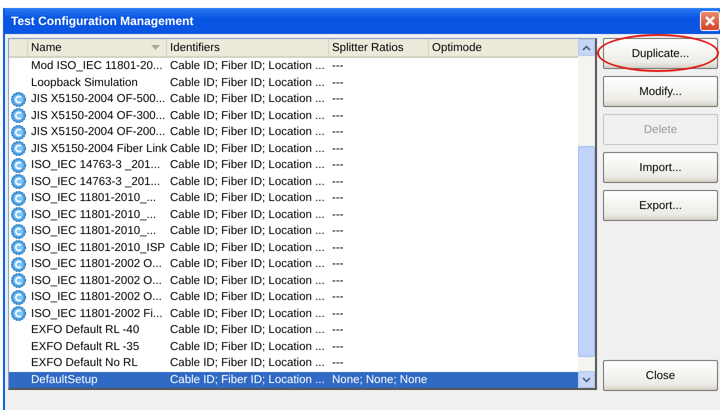 The height and width of the screenshot is (410, 720). Describe the element at coordinates (64, 380) in the screenshot. I see `table-cell-text: DefaultSetup` at that location.